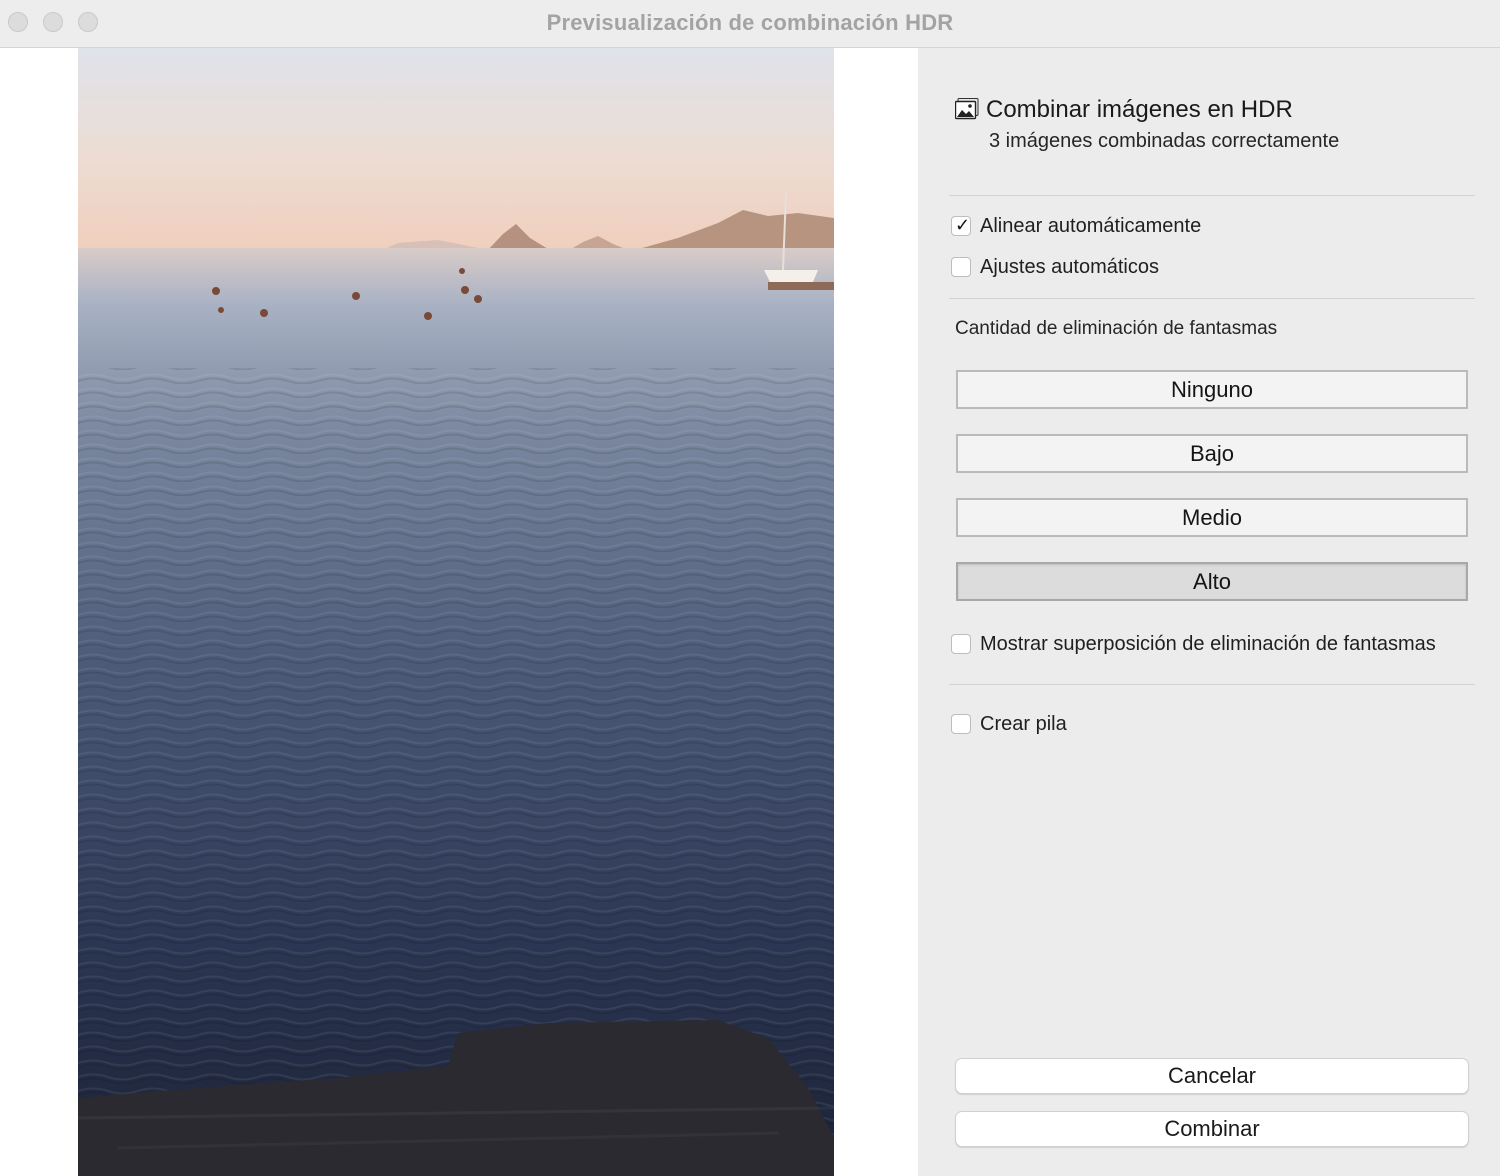 The width and height of the screenshot is (1500, 1176). I want to click on create-stack-option: Crear pila, so click(1009, 724).